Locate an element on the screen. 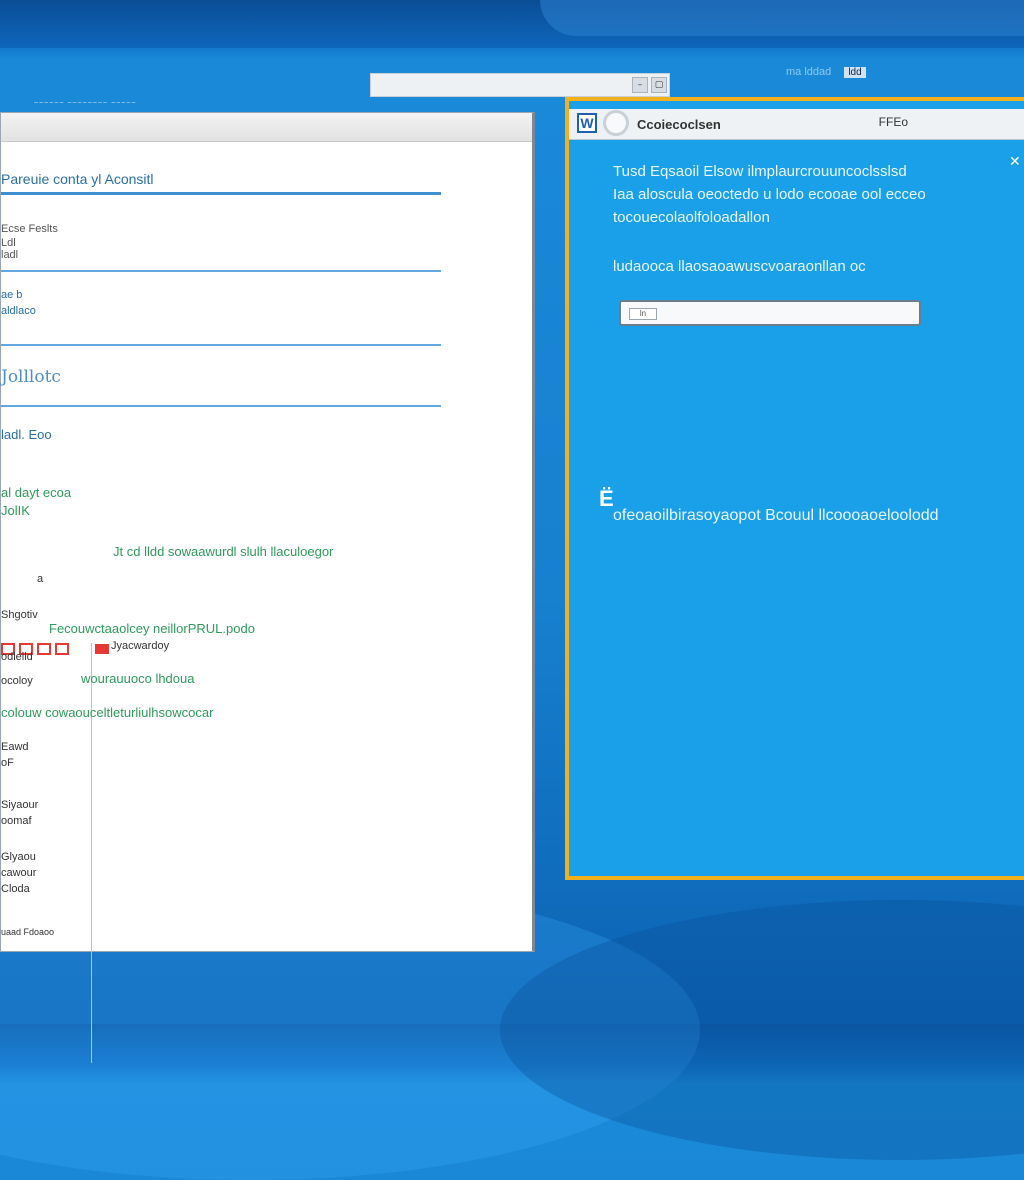 The height and width of the screenshot is (1180, 1024). list-item: wourauuoco lhdoua is located at coordinates (137, 678).